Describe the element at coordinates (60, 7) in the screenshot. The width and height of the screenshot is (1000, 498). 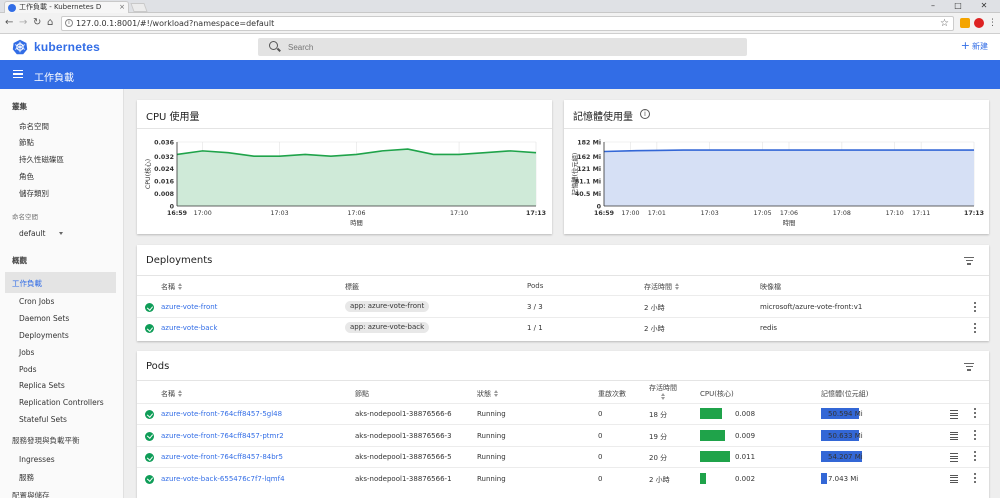
I see `browser-tab-title: 工作負載 - Kubernetes D` at that location.